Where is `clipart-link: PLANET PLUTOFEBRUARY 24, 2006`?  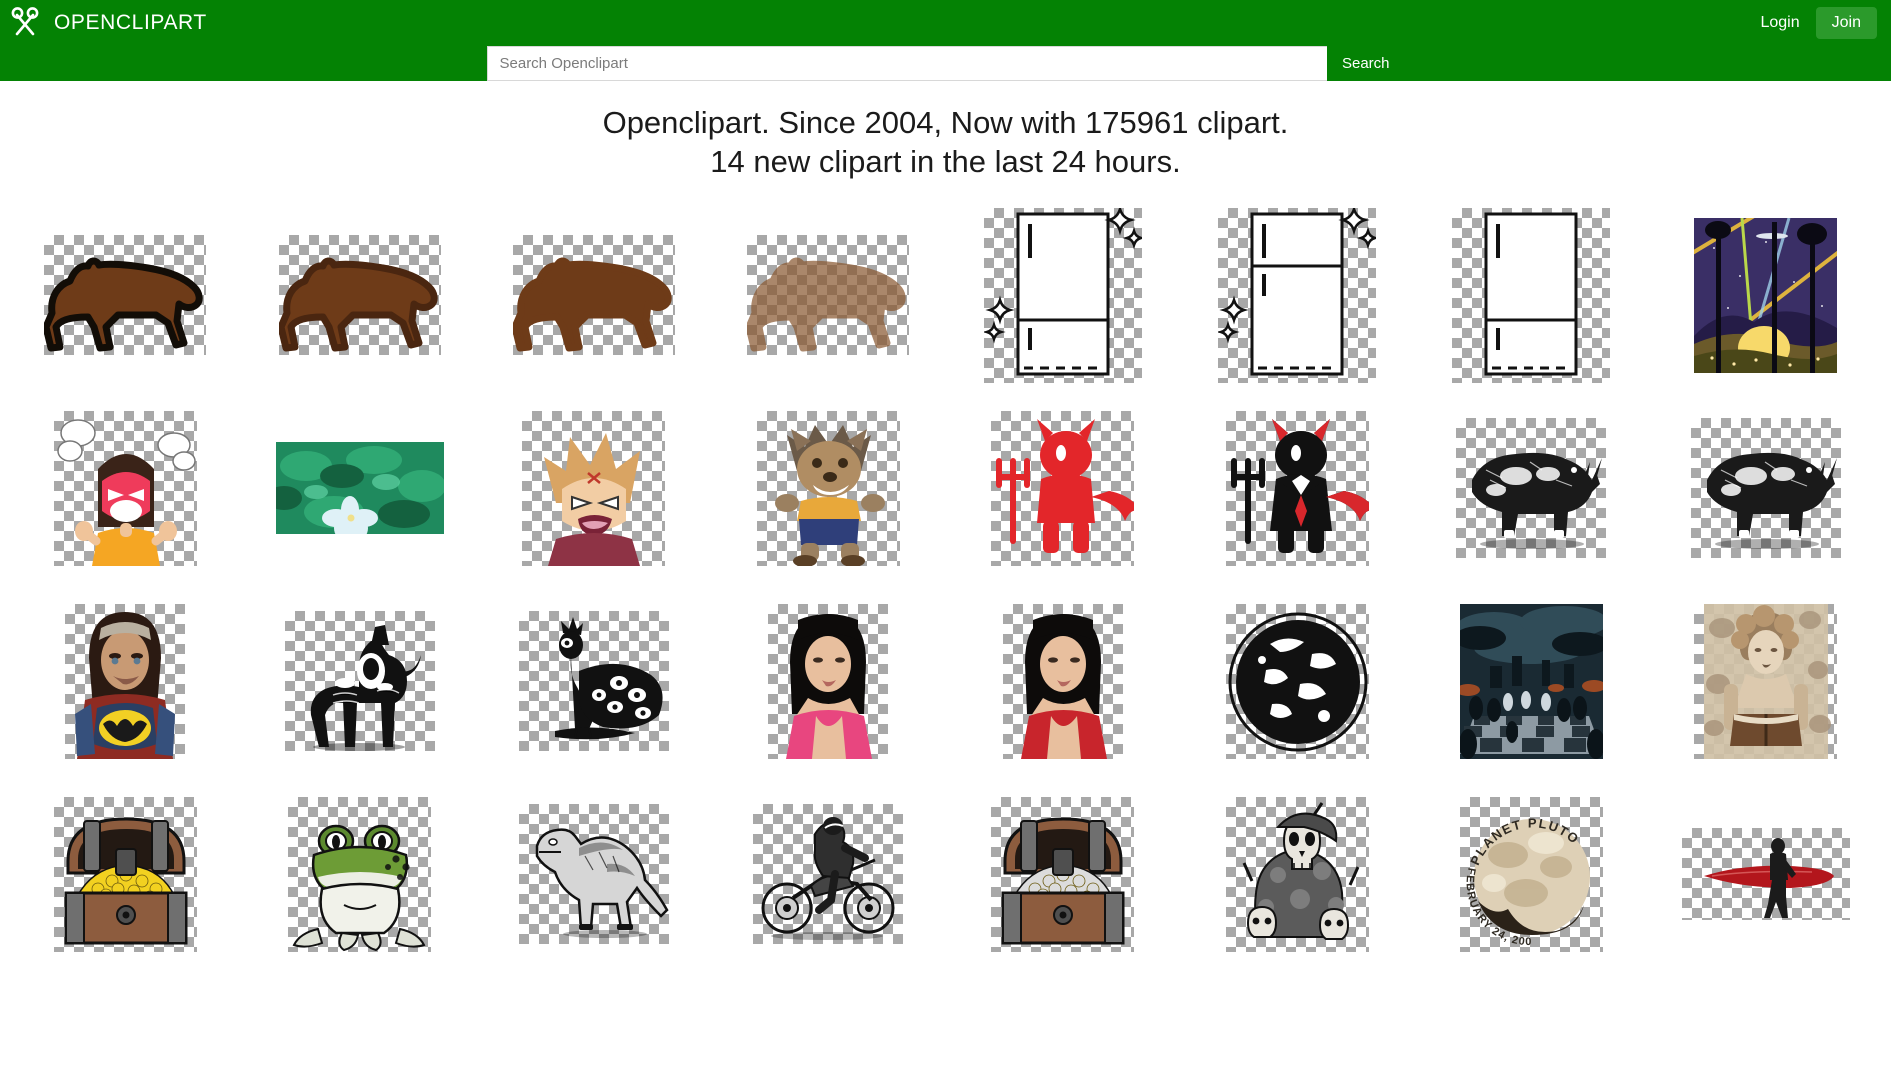
clipart-link: PLANET PLUTOFEBRUARY 24, 2006 is located at coordinates (1531, 874).